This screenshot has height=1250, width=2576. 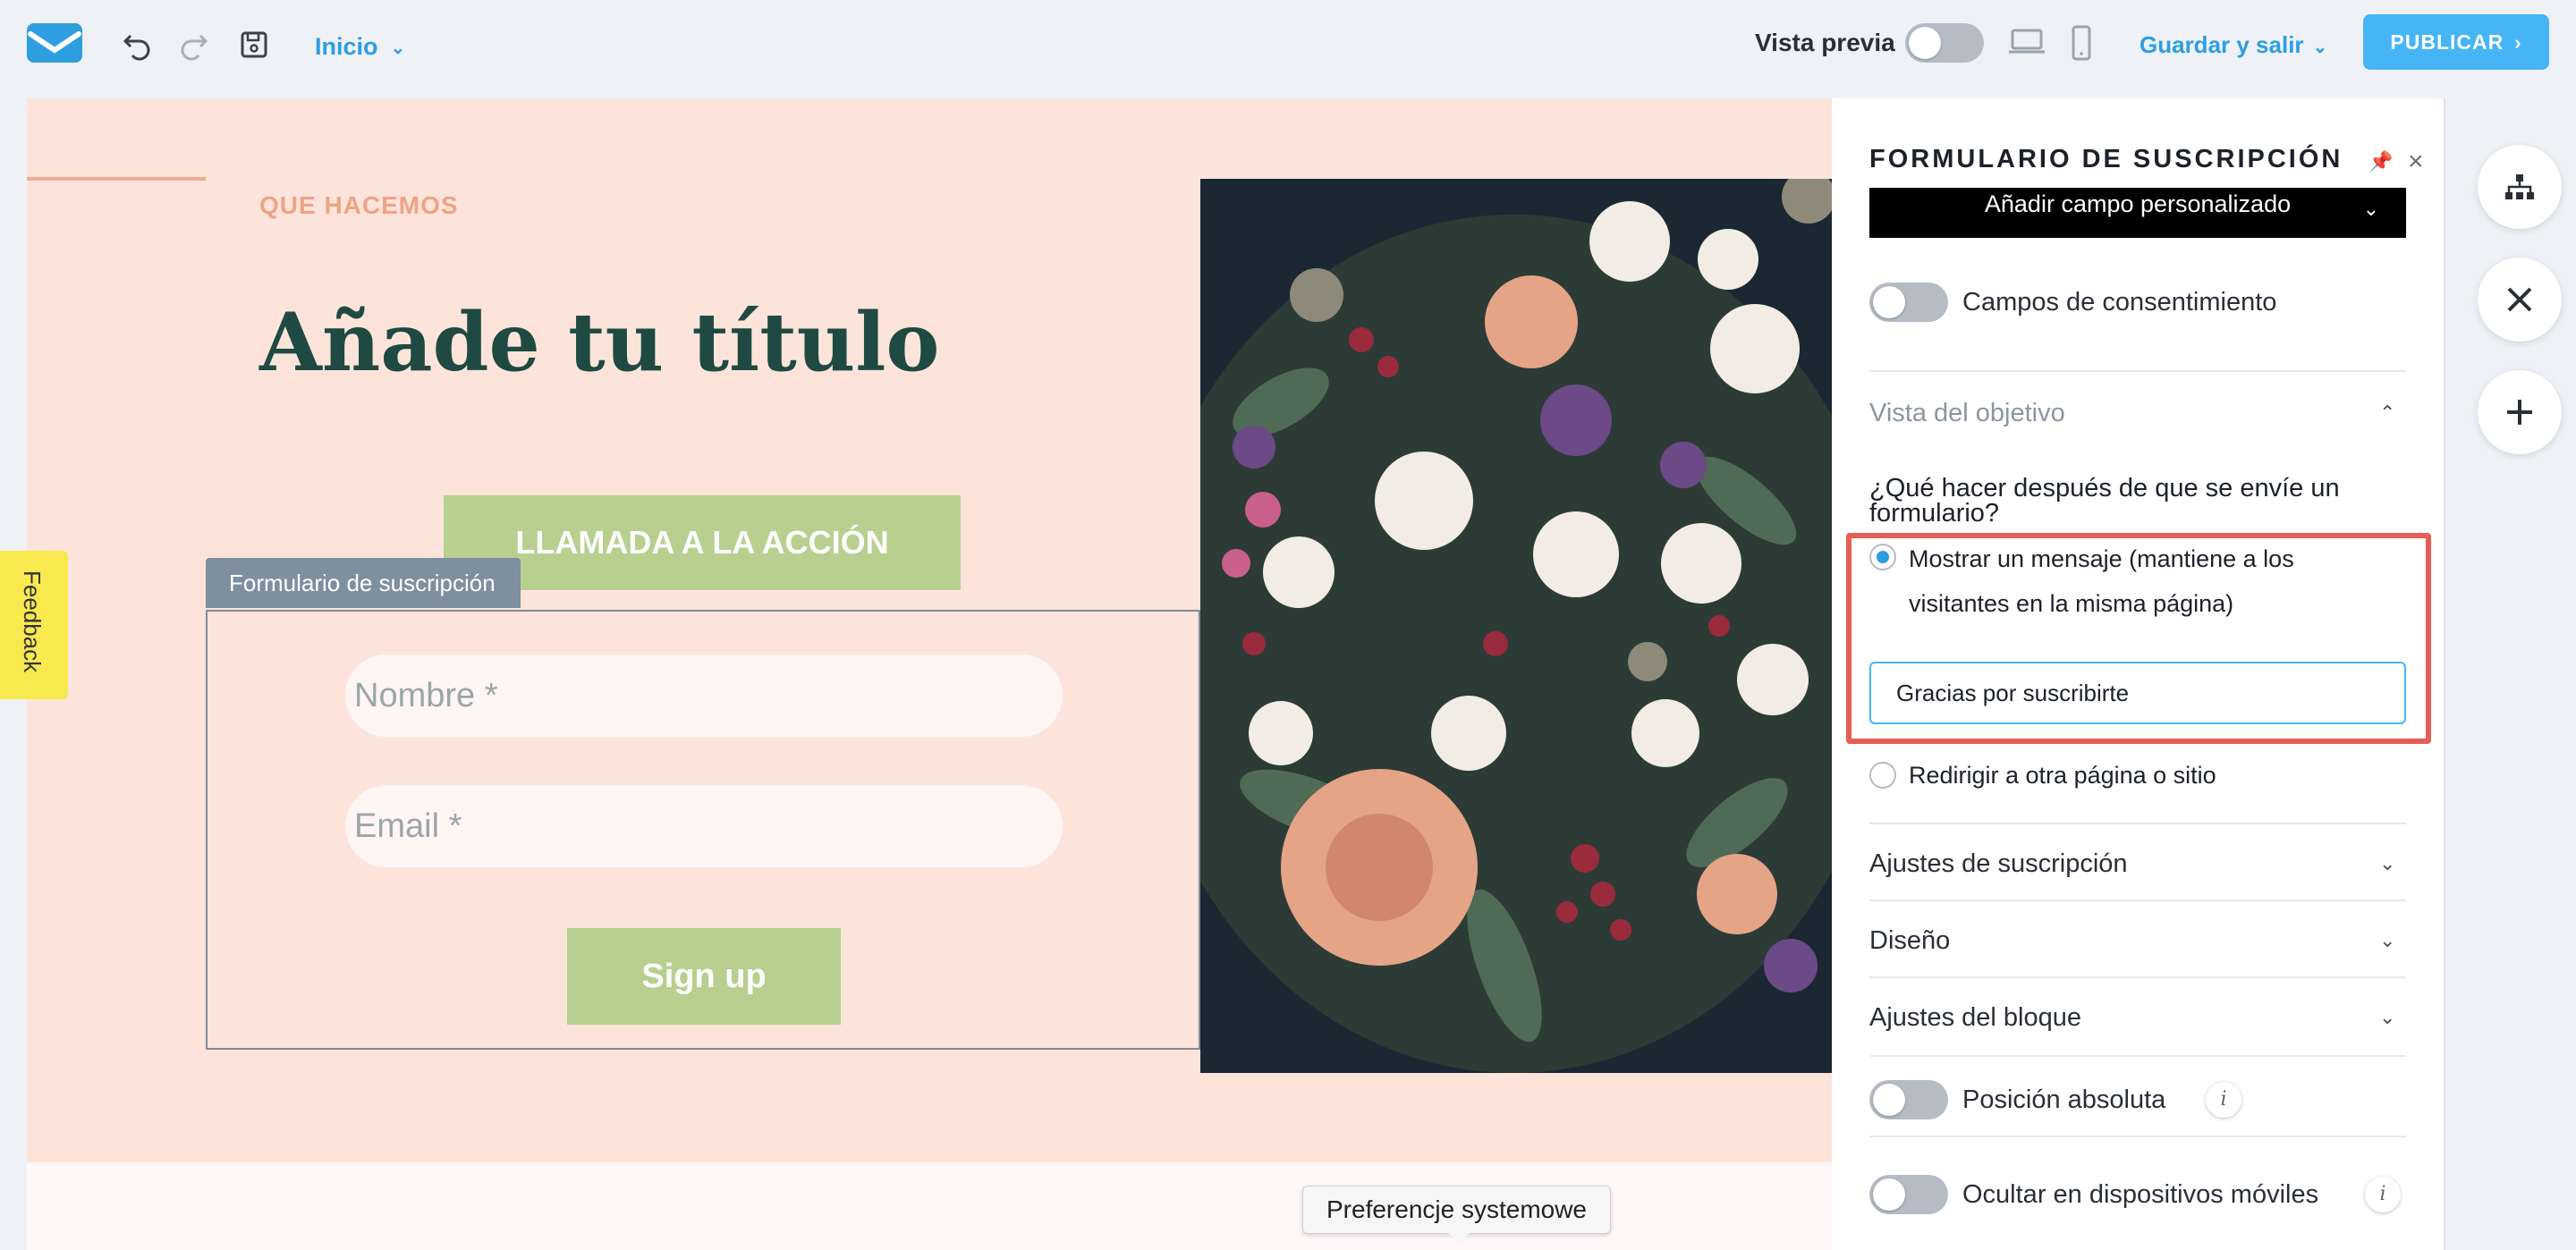 What do you see at coordinates (1908, 1099) in the screenshot?
I see `absolute-position-toggle` at bounding box center [1908, 1099].